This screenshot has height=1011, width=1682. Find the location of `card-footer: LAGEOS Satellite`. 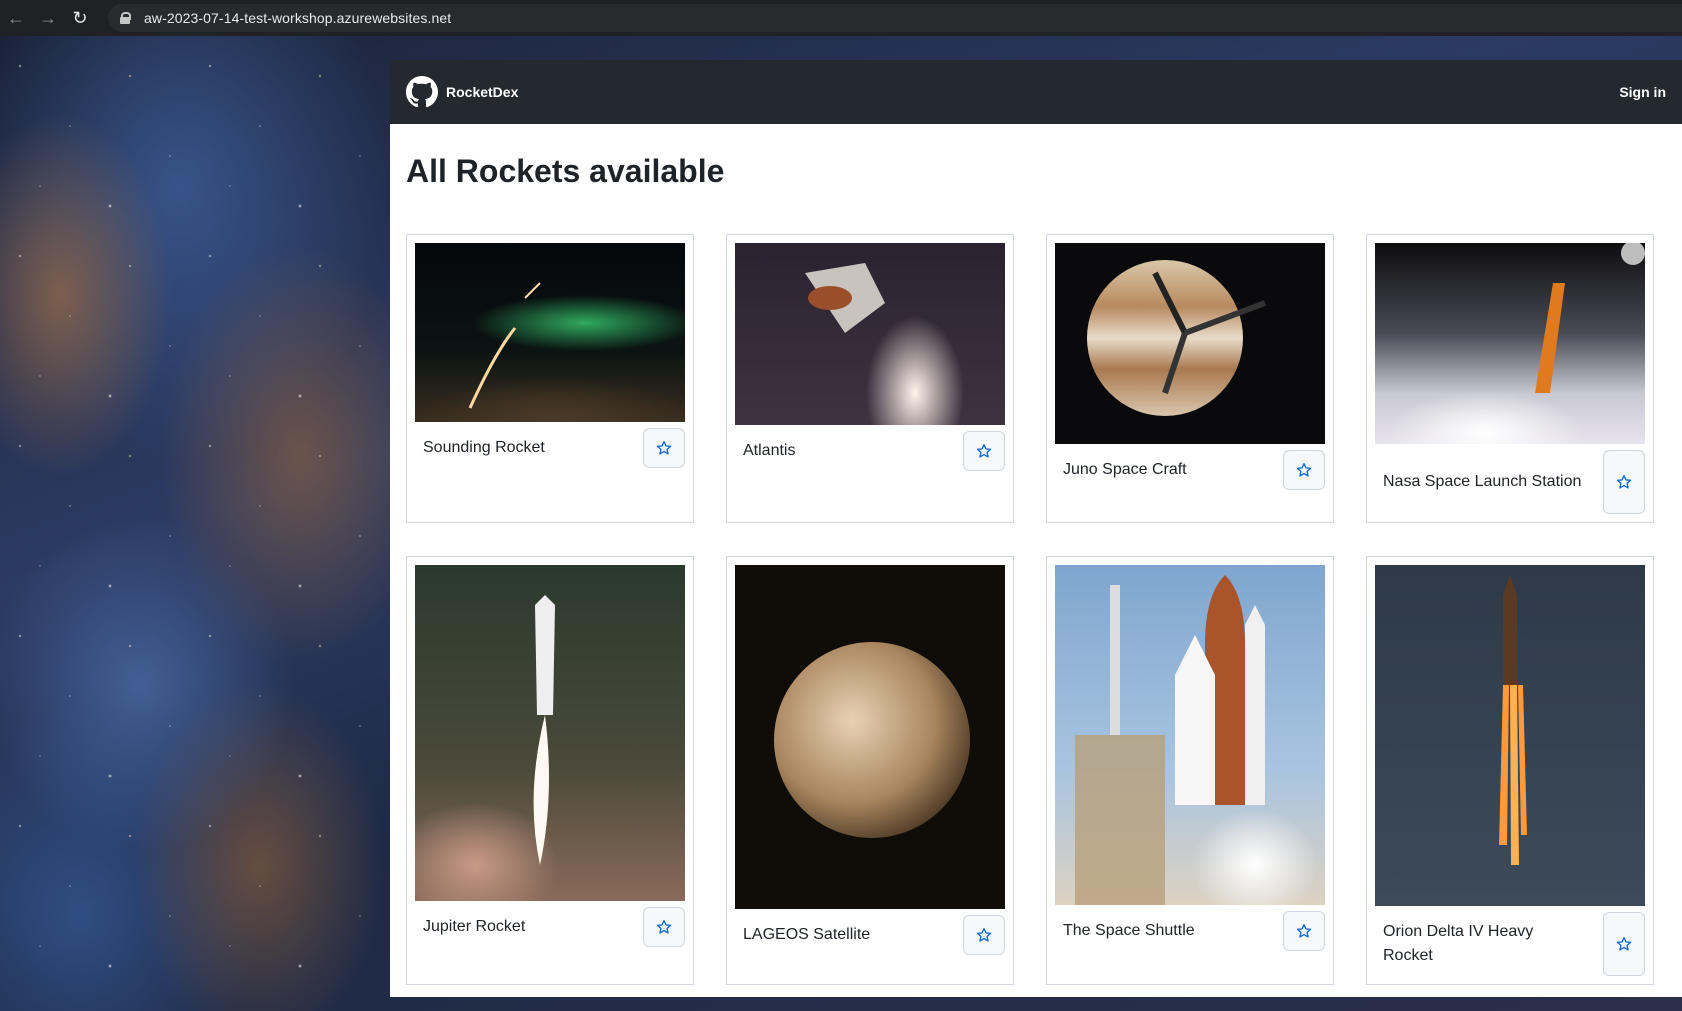

card-footer: LAGEOS Satellite is located at coordinates (870, 932).